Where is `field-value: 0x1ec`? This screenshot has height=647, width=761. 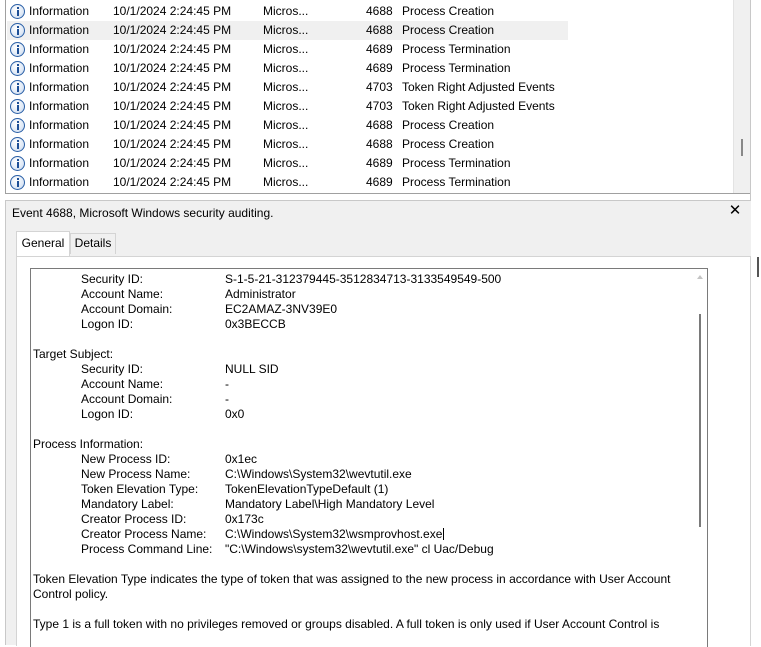 field-value: 0x1ec is located at coordinates (241, 459).